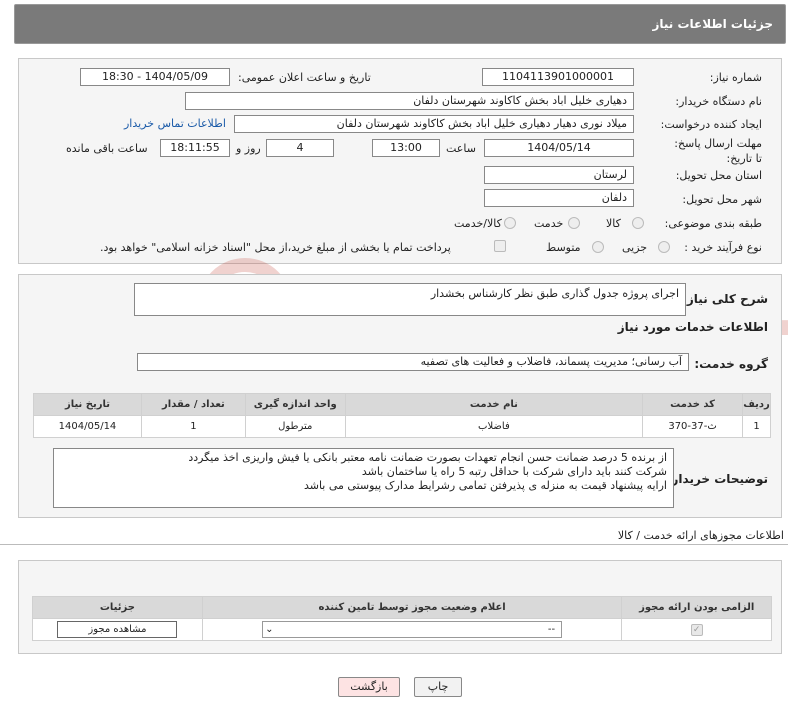 The width and height of the screenshot is (788, 713). Describe the element at coordinates (369, 687) in the screenshot. I see `back-button: بازگشت` at that location.